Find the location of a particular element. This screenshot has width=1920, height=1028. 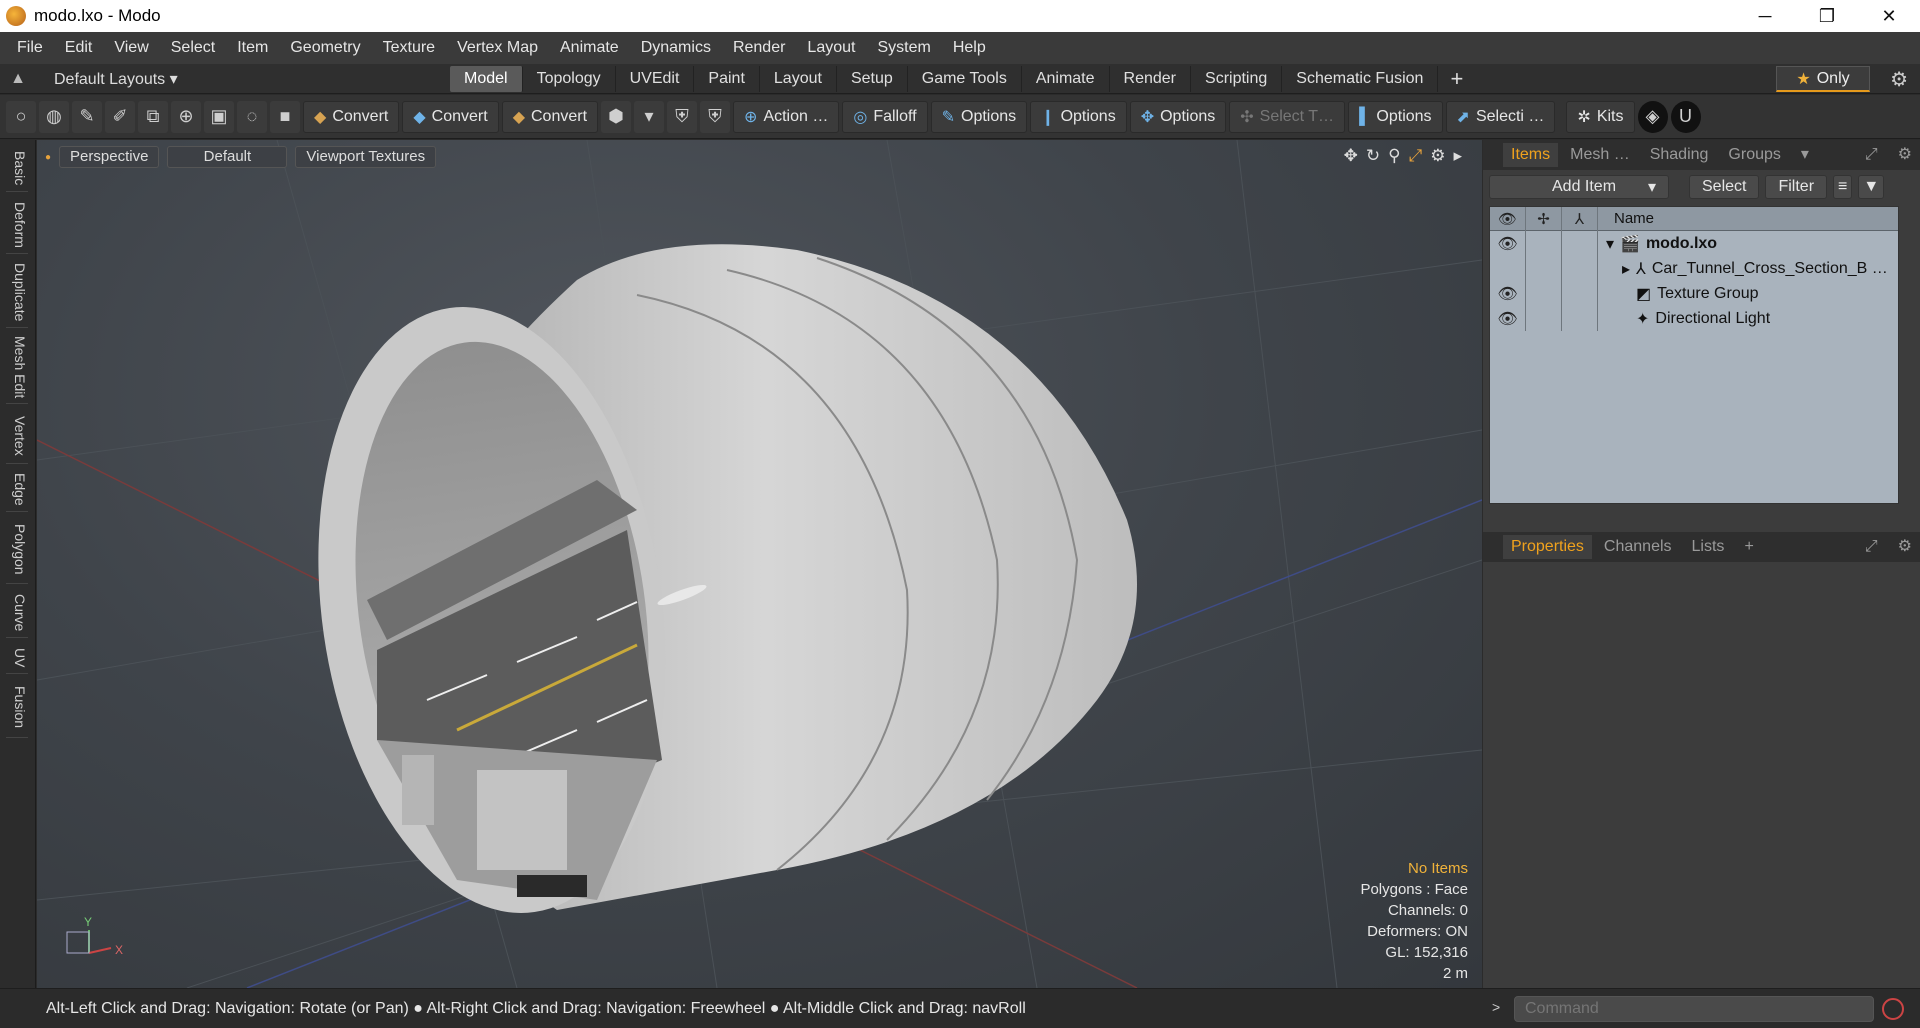

menu-texture: Texture is located at coordinates (409, 48).